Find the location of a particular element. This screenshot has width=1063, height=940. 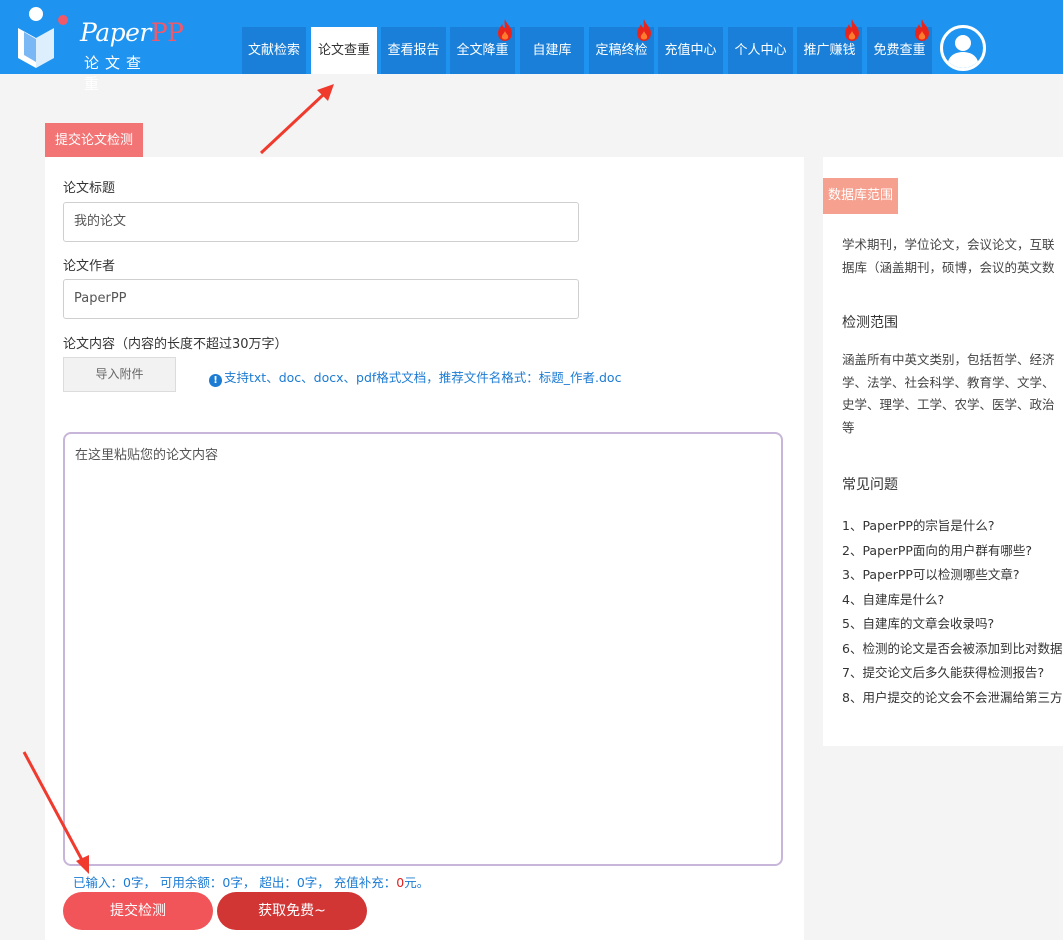

nav-item-full-text-rewrite: 全文降重 is located at coordinates (482, 46).